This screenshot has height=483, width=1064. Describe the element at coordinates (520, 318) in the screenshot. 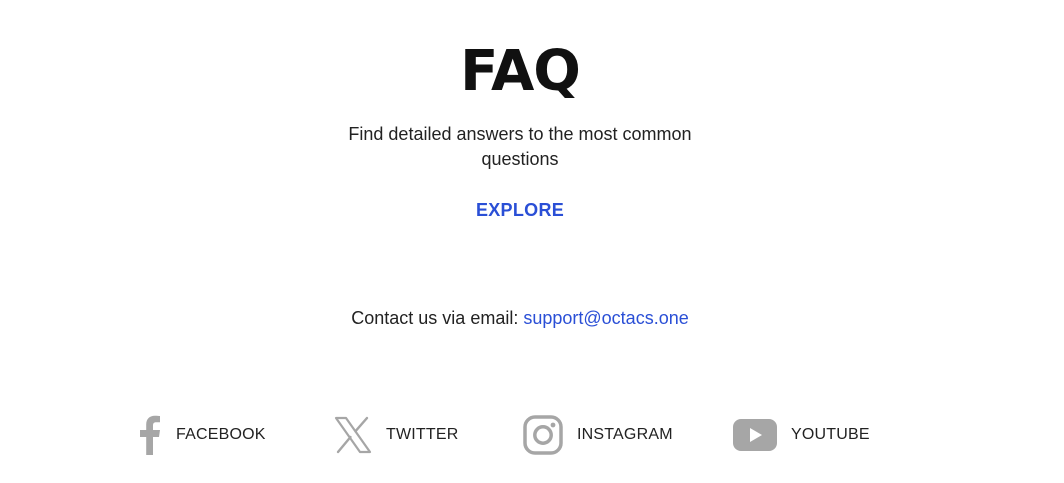

I see `contact-line: Contact us via email: support@octacs.one` at that location.